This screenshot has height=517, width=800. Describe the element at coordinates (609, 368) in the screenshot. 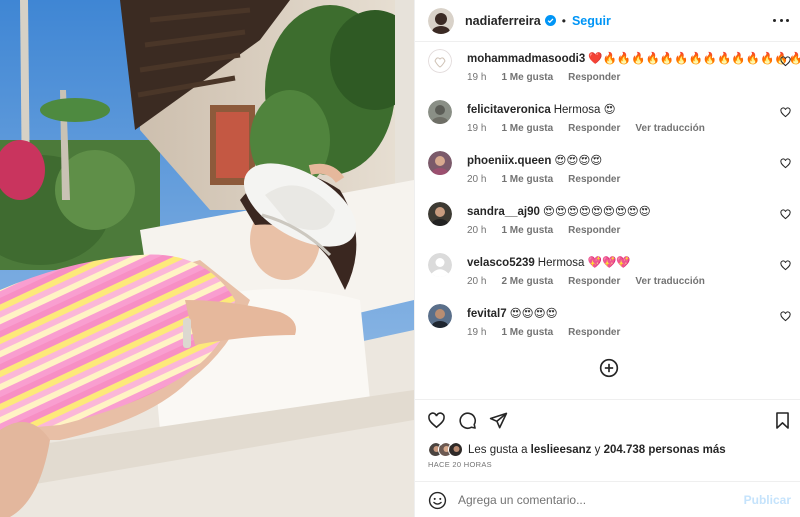

I see `plus-circle-icon` at that location.